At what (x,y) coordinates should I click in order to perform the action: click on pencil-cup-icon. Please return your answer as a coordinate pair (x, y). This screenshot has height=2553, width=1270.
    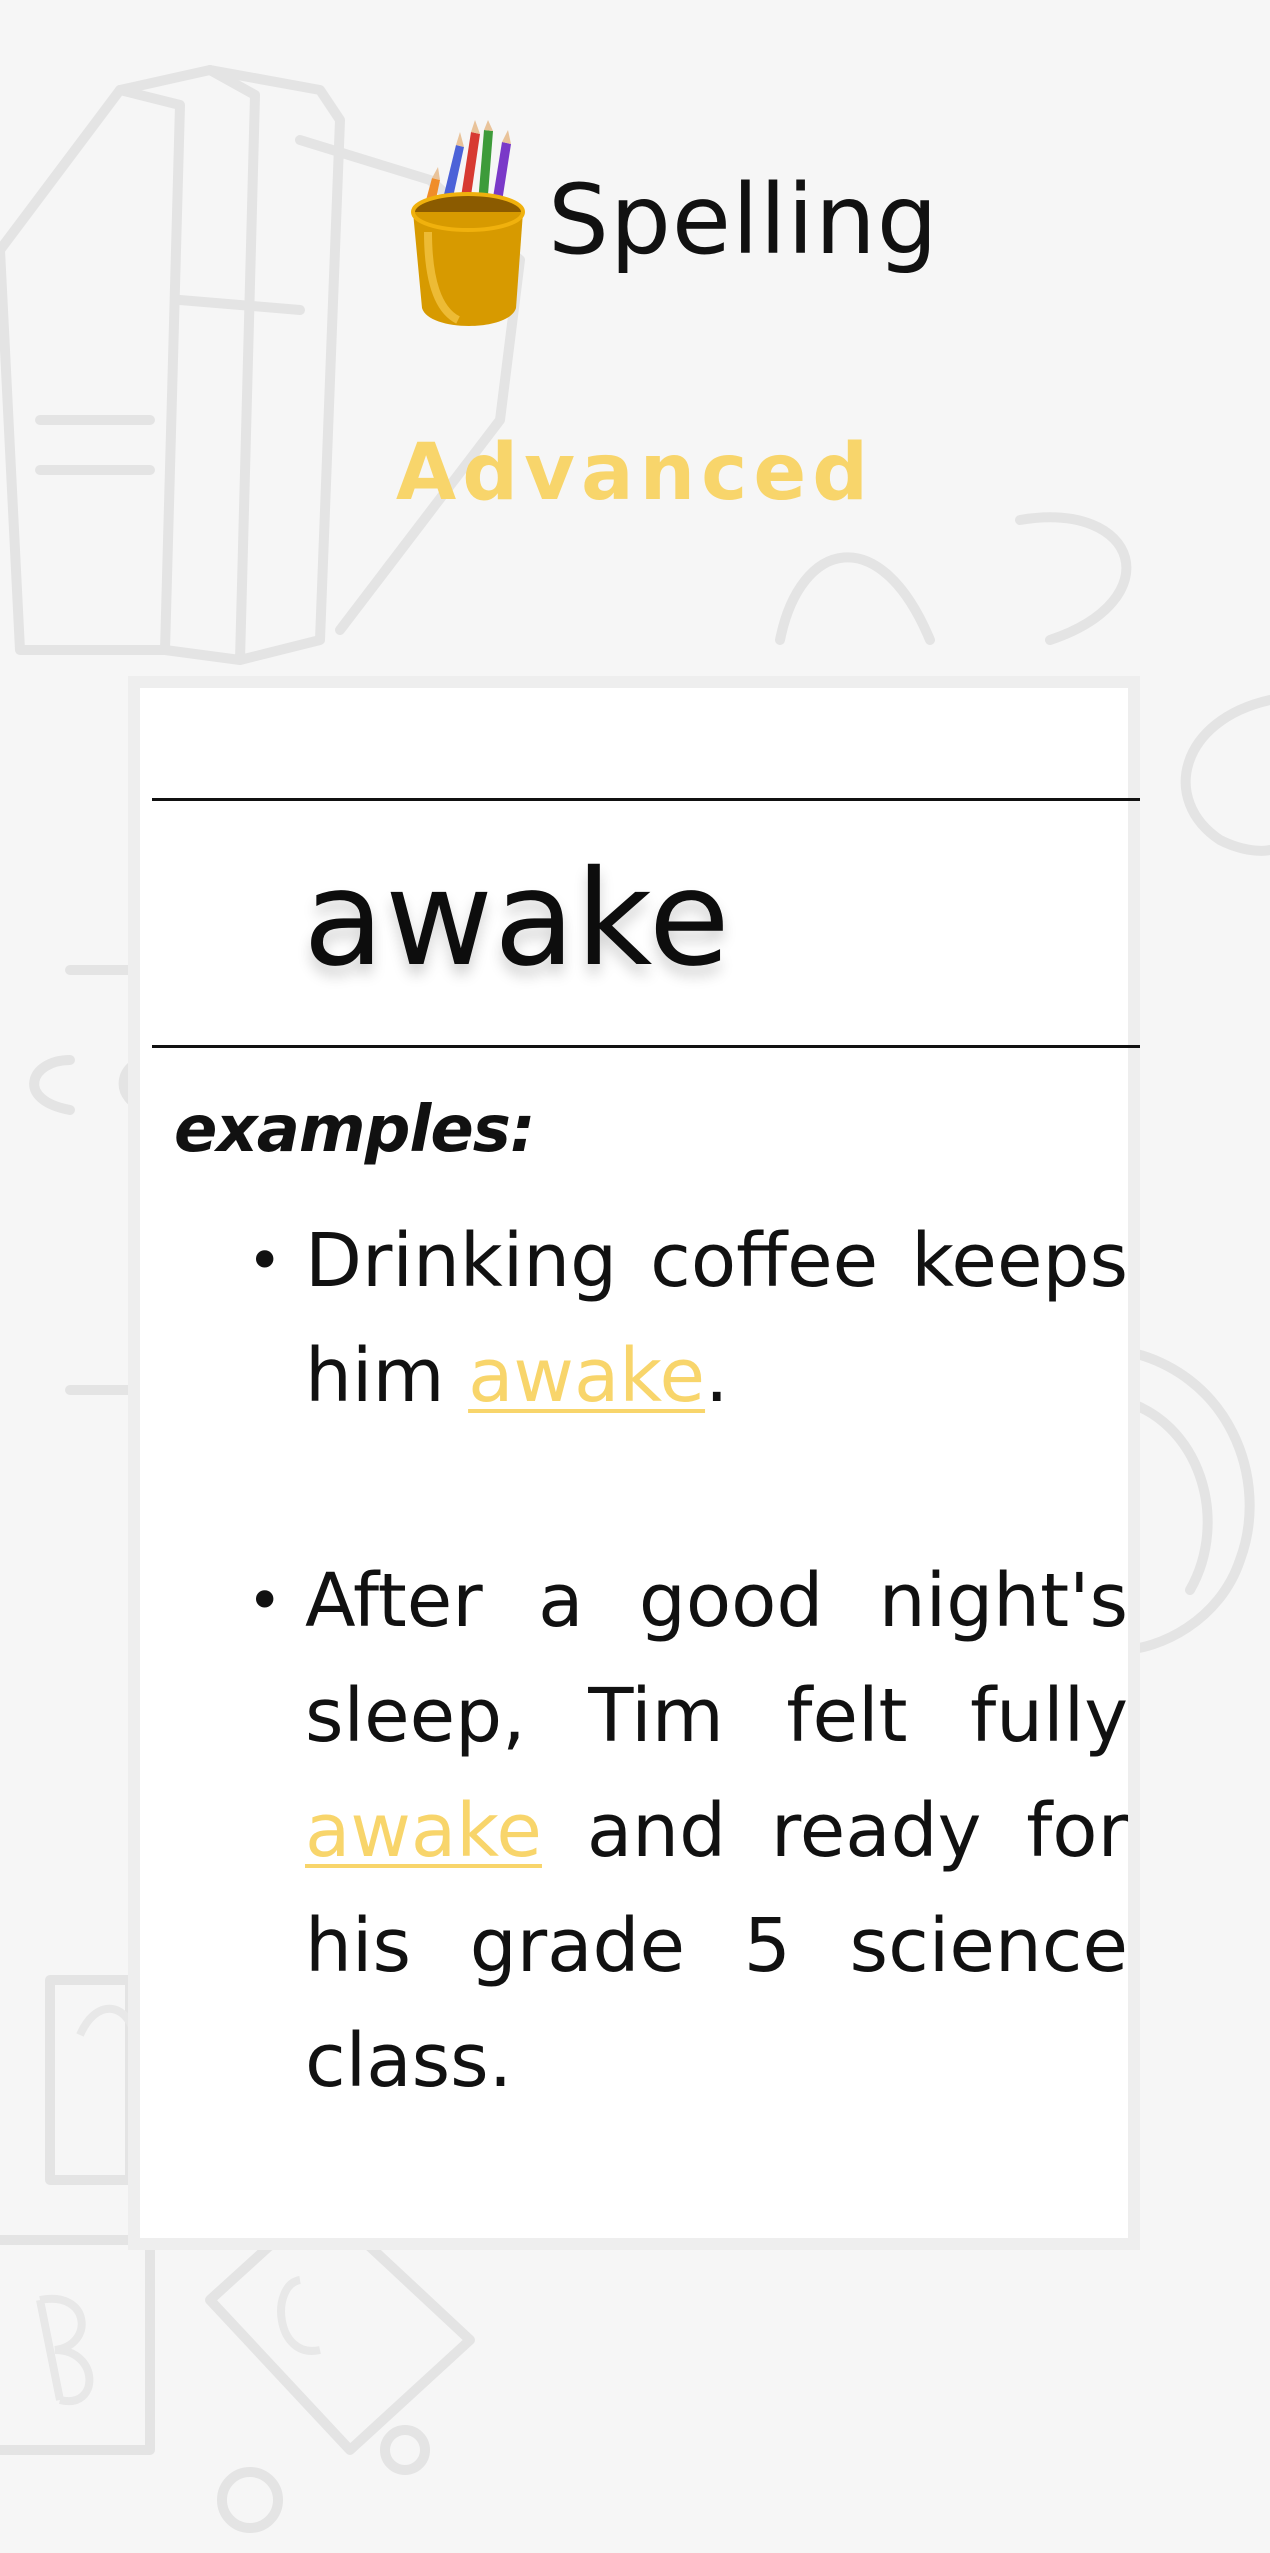
    Looking at the image, I should click on (468, 223).